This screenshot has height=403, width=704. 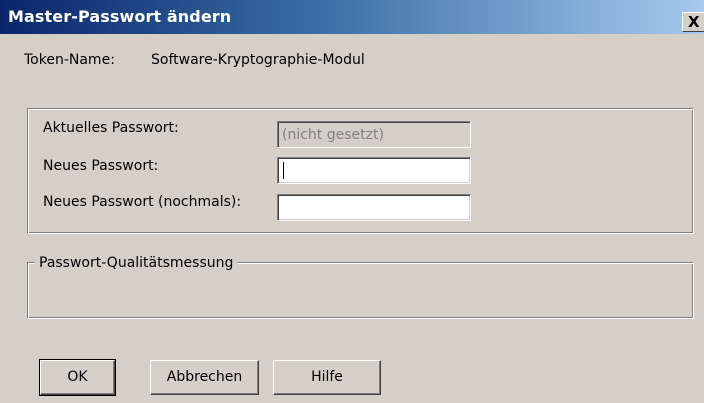 I want to click on close-icon: X, so click(x=694, y=22).